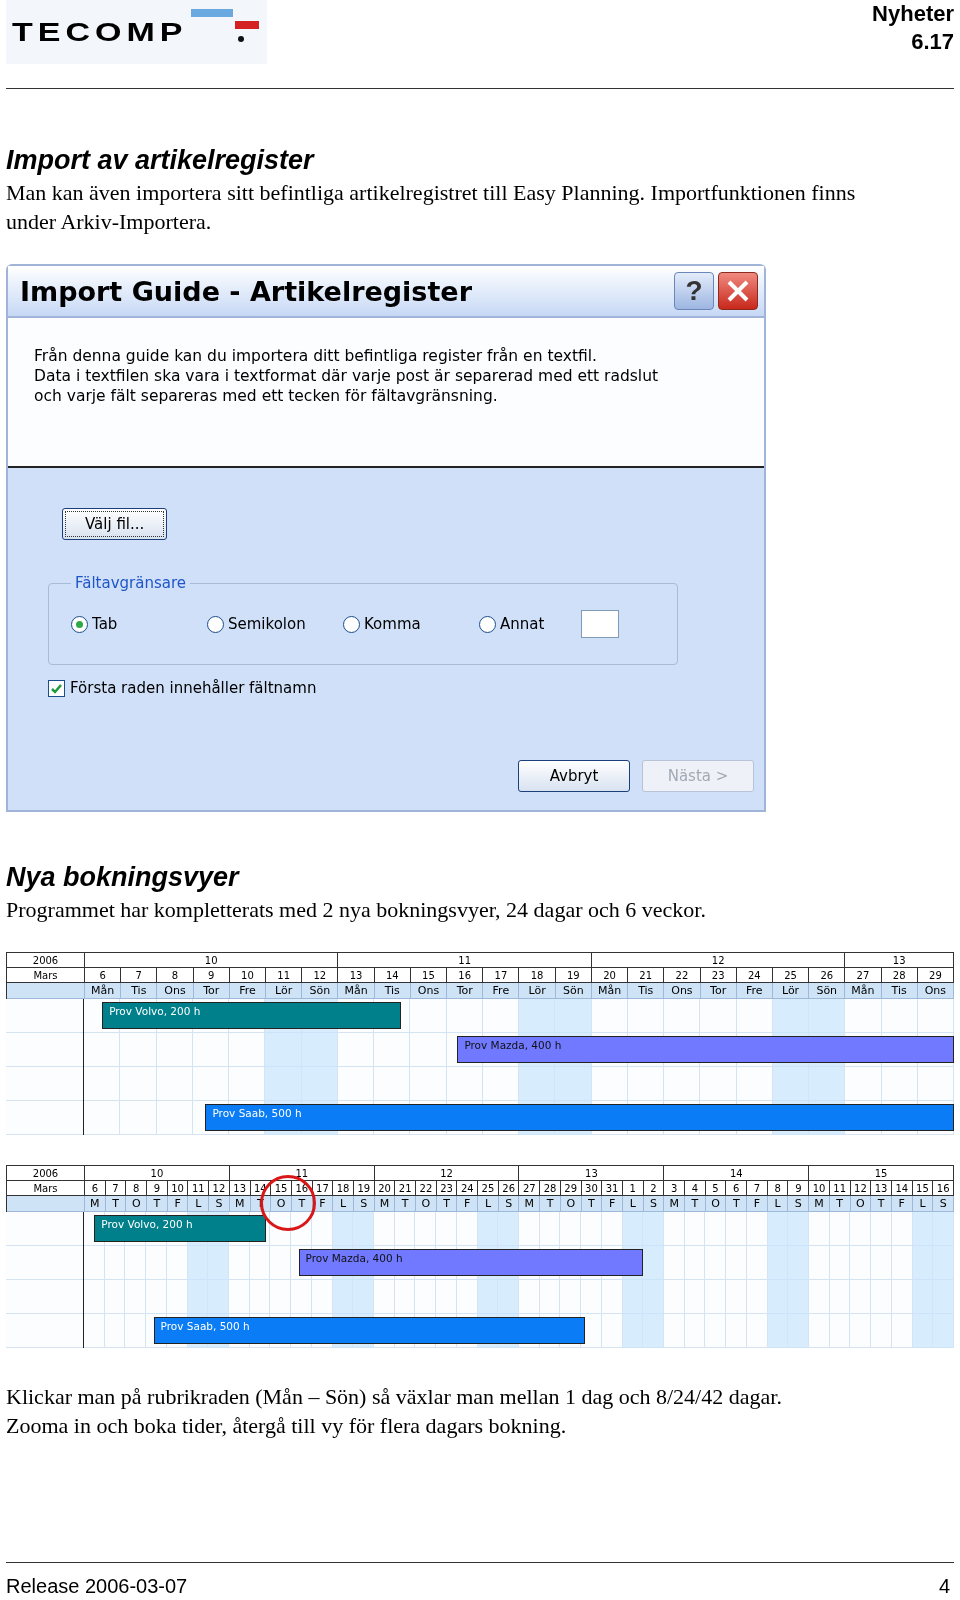 The width and height of the screenshot is (960, 1600). Describe the element at coordinates (522, 624) in the screenshot. I see `radio-label: Annat` at that location.